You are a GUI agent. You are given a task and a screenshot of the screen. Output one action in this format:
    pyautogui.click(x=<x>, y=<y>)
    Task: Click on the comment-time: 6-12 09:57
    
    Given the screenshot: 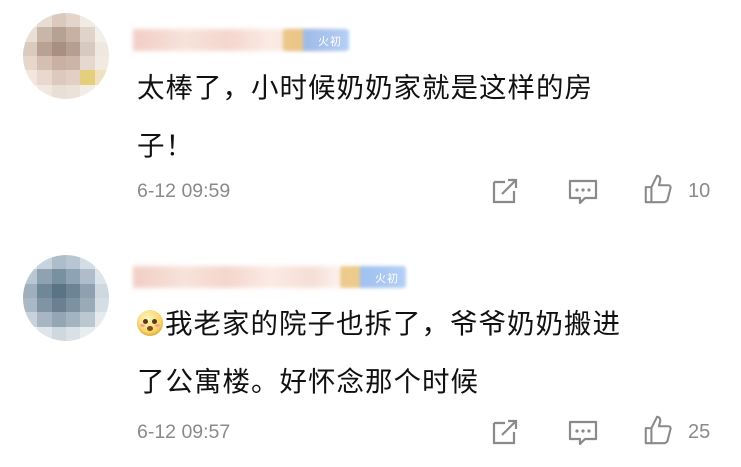 What is the action you would take?
    pyautogui.click(x=184, y=432)
    